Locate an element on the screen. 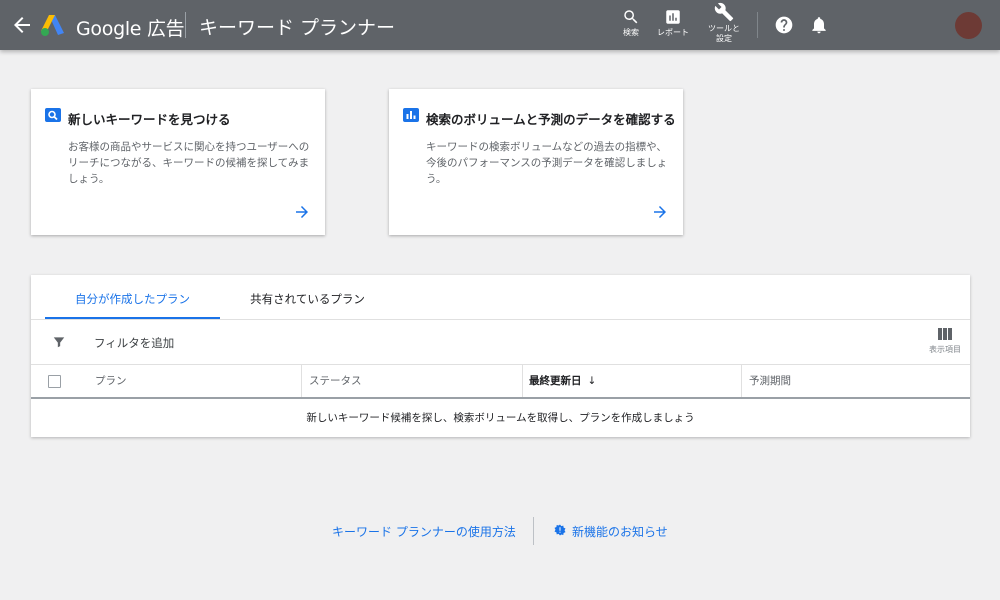  columns-button: 表示項目 is located at coordinates (945, 341).